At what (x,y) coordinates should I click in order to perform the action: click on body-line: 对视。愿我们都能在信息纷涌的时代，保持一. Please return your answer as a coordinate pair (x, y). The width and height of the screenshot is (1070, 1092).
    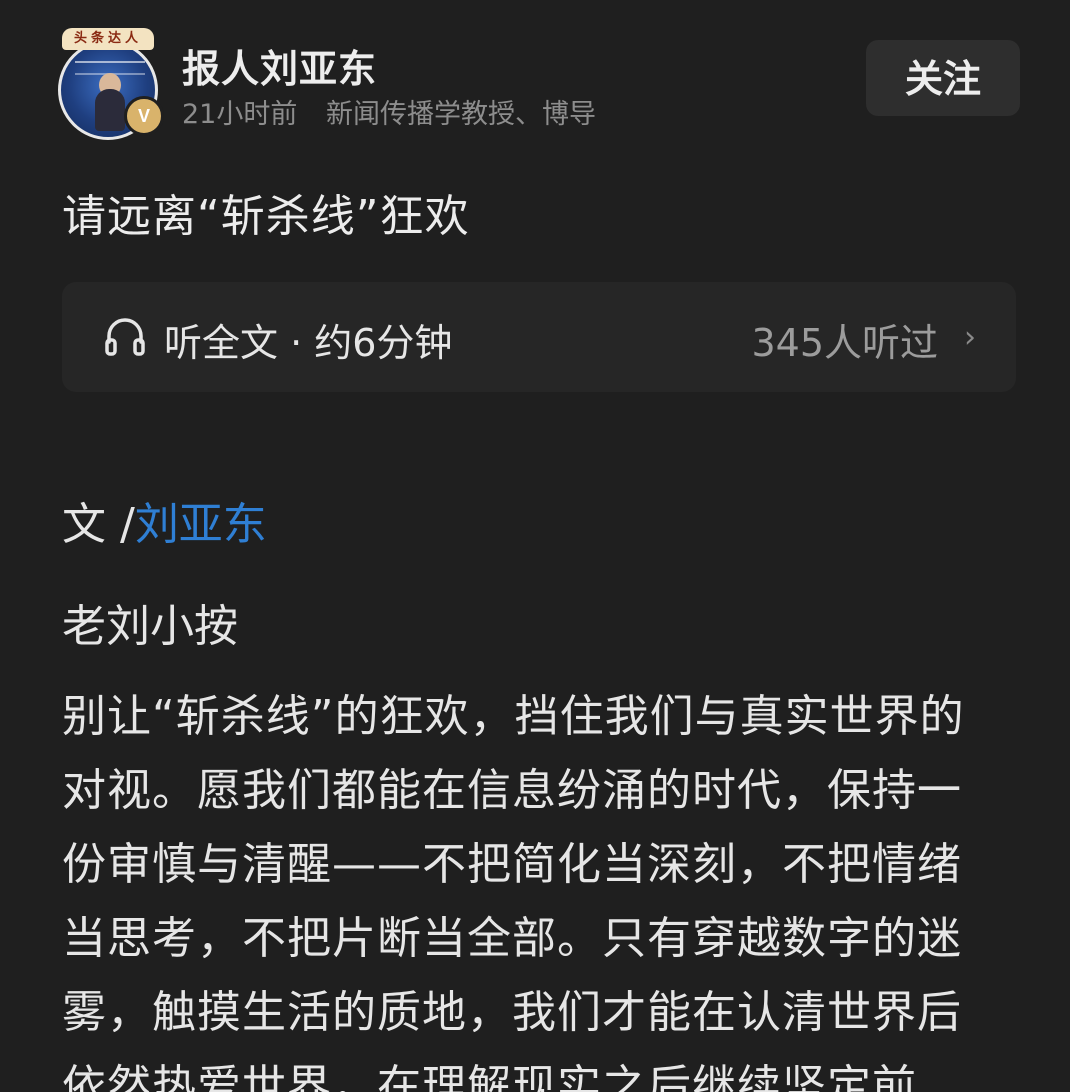
    Looking at the image, I should click on (512, 790).